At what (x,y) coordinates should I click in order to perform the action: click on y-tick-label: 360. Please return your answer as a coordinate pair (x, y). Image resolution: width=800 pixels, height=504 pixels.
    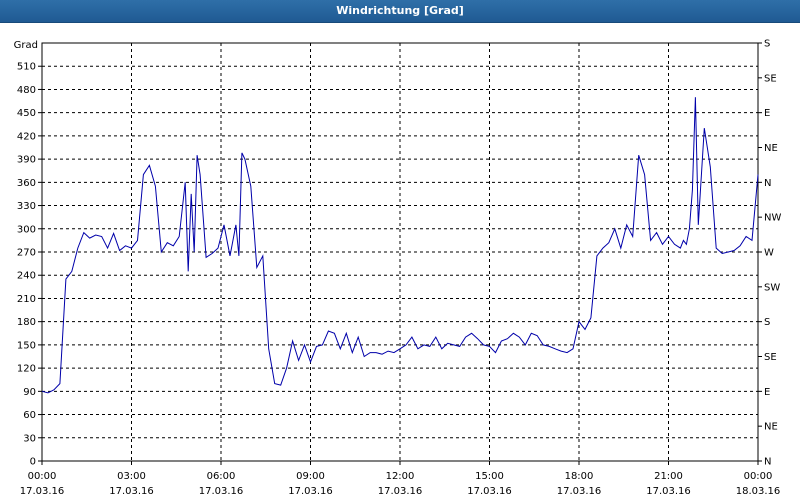
    Looking at the image, I should click on (26, 183).